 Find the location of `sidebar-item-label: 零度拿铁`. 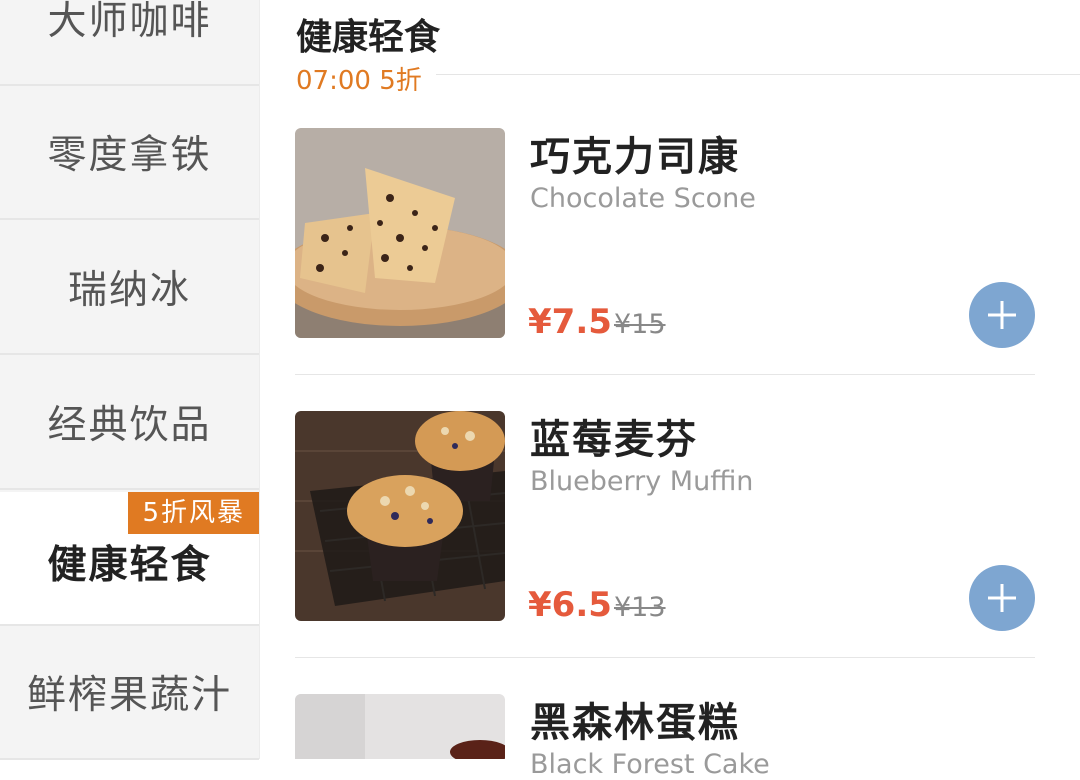

sidebar-item-label: 零度拿铁 is located at coordinates (129, 155).